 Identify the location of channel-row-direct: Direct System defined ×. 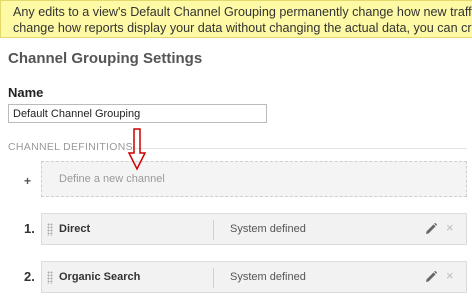
(254, 229).